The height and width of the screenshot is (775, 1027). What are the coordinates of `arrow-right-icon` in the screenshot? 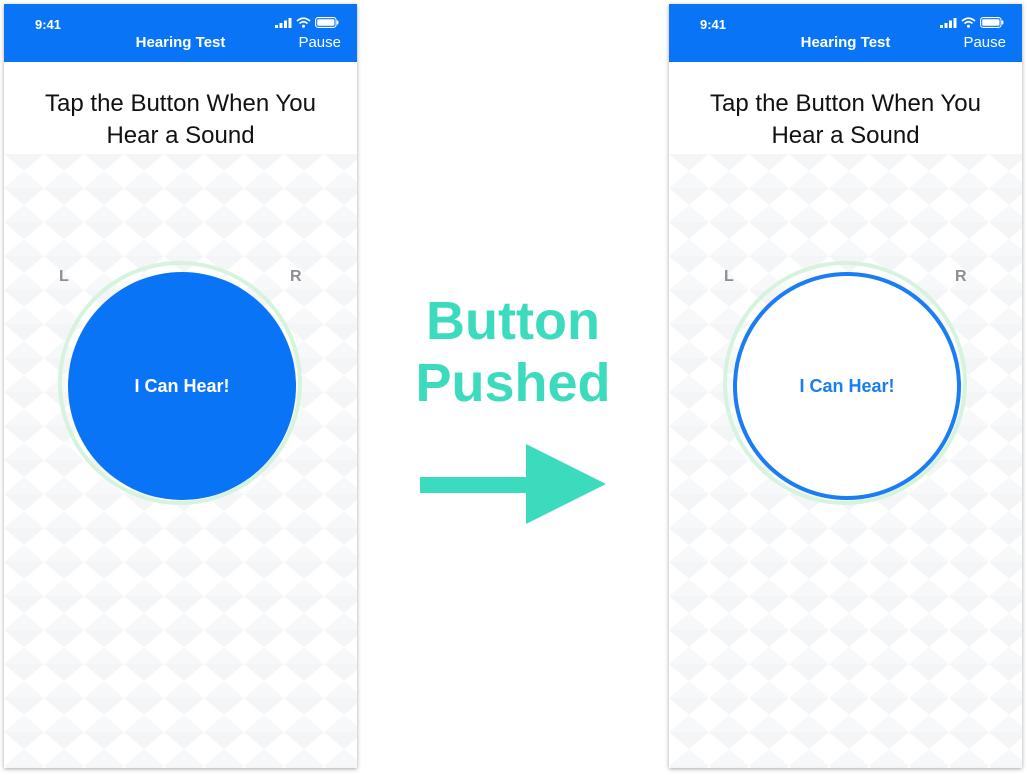 It's located at (513, 484).